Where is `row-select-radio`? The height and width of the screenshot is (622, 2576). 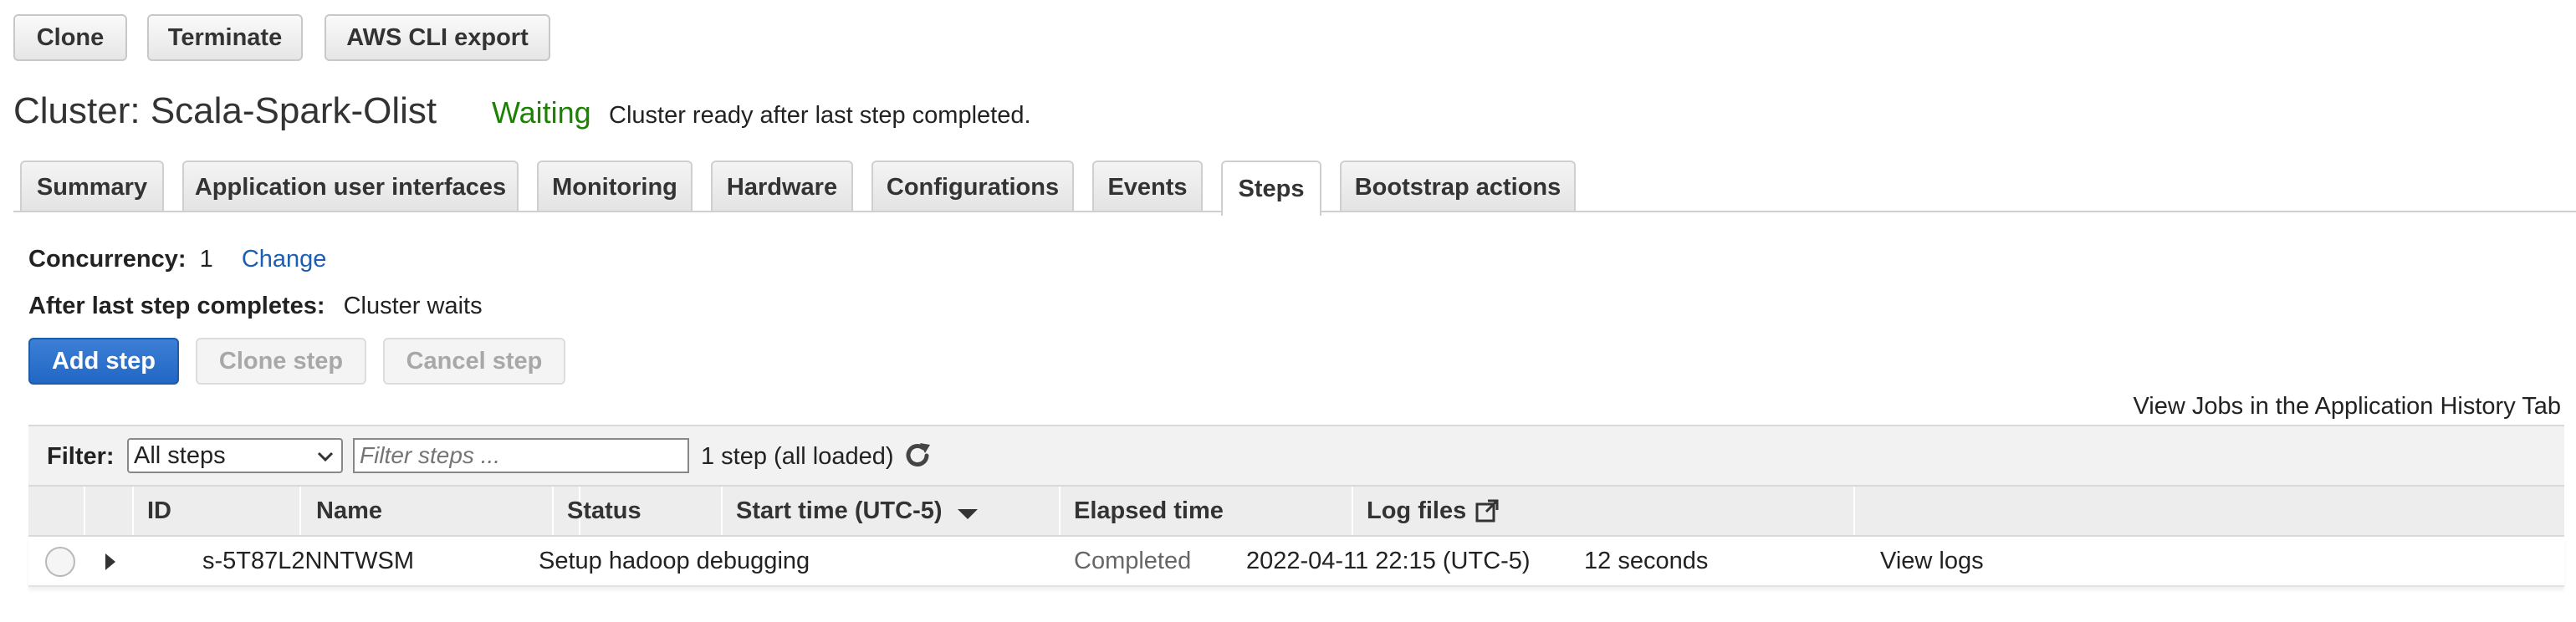
row-select-radio is located at coordinates (60, 562).